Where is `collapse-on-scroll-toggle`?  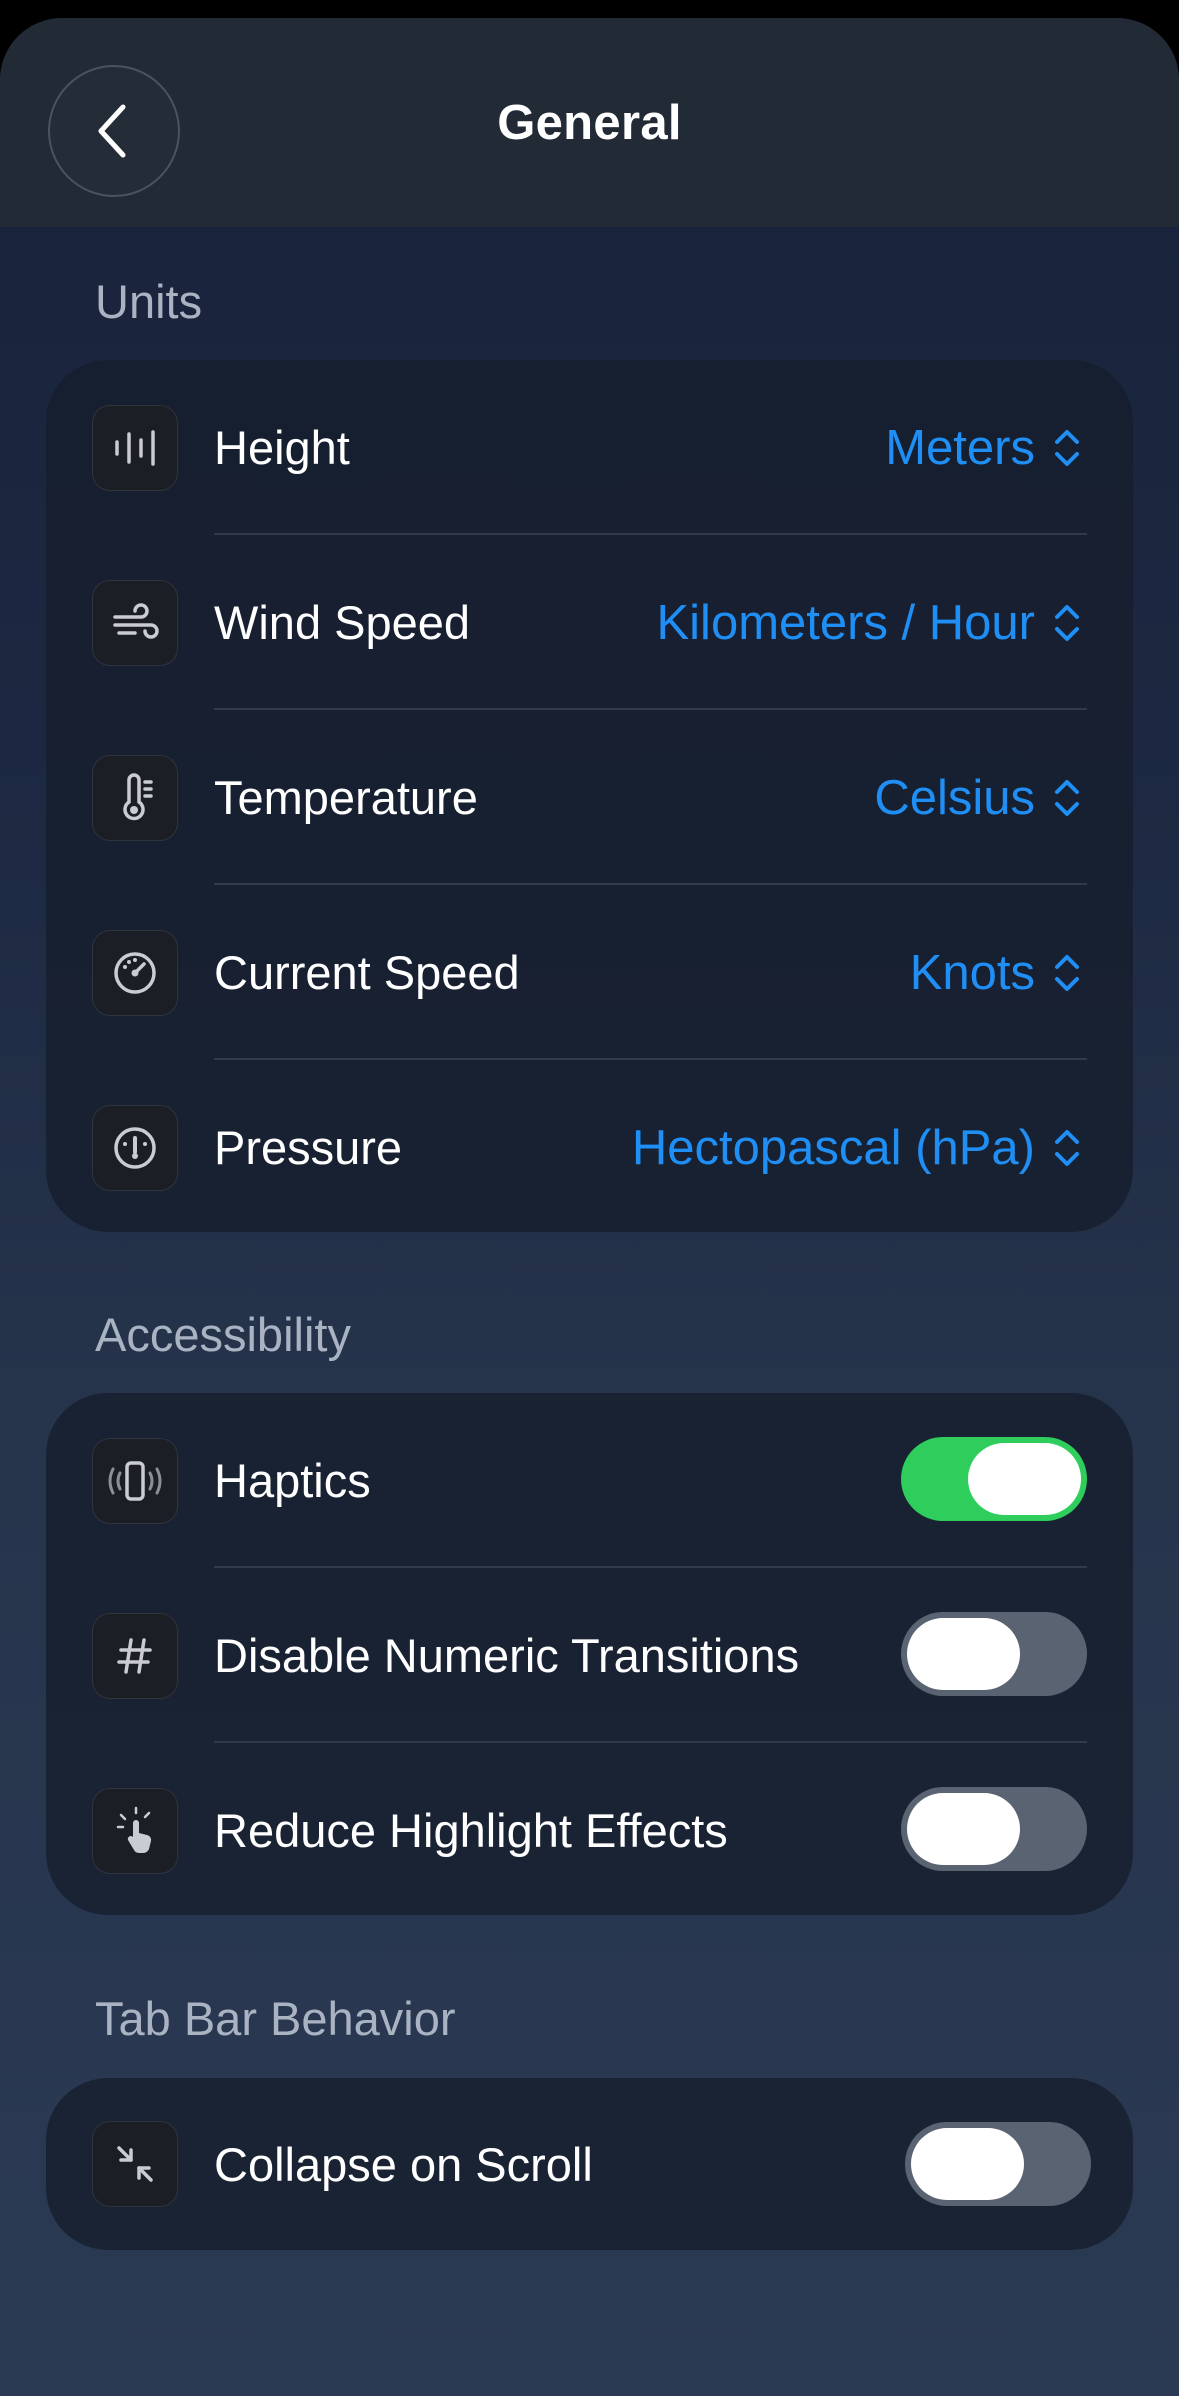
collapse-on-scroll-toggle is located at coordinates (998, 2164).